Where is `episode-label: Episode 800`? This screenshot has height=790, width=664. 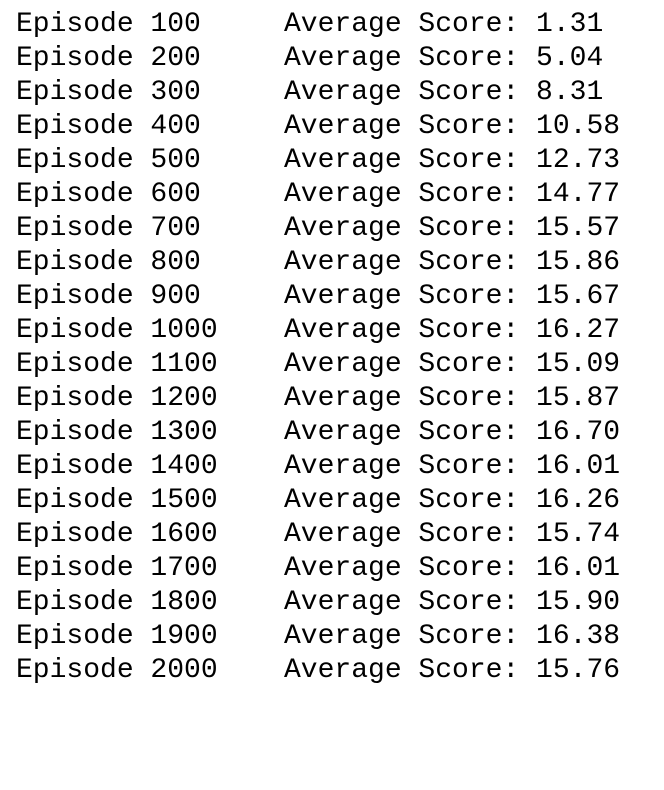
episode-label: Episode 800 is located at coordinates (108, 262).